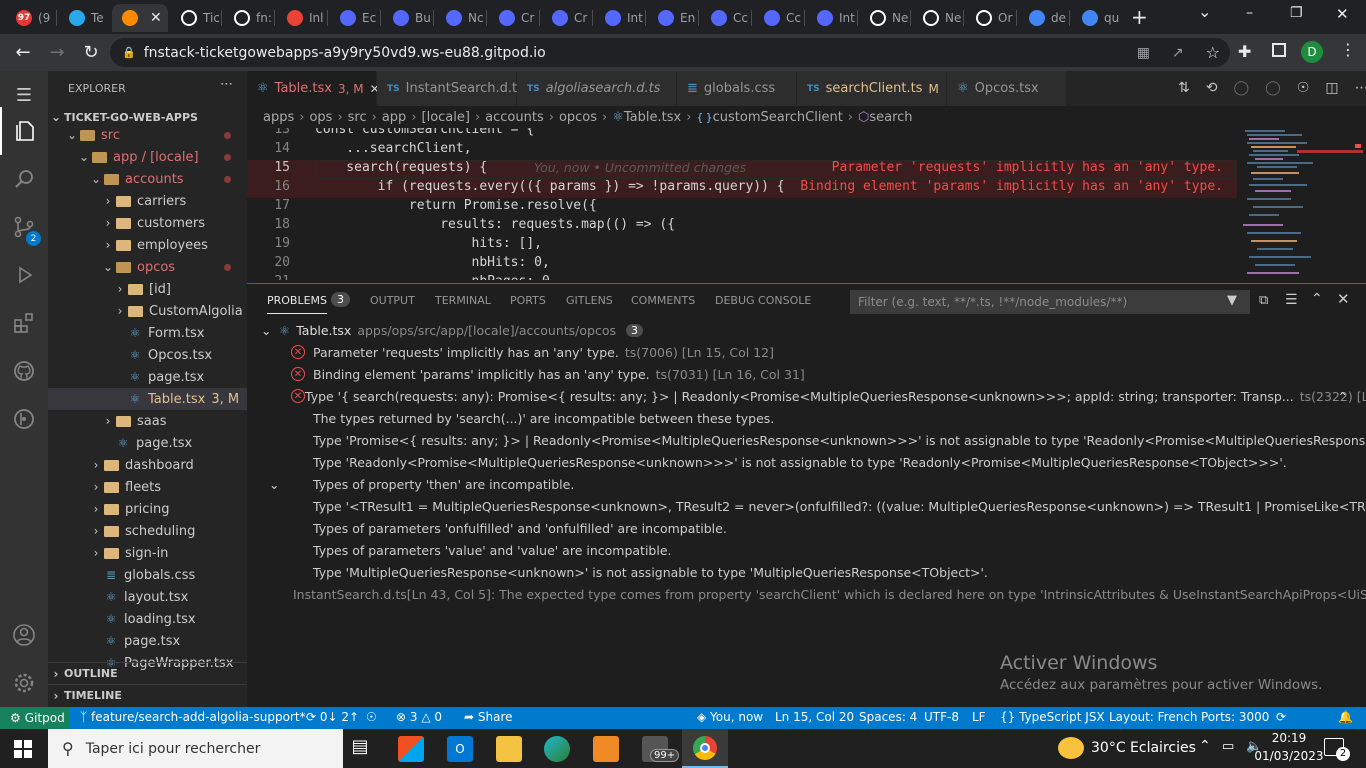 The image size is (1366, 768). Describe the element at coordinates (302, 18) in the screenshot. I see `browser-tab: Inl` at that location.